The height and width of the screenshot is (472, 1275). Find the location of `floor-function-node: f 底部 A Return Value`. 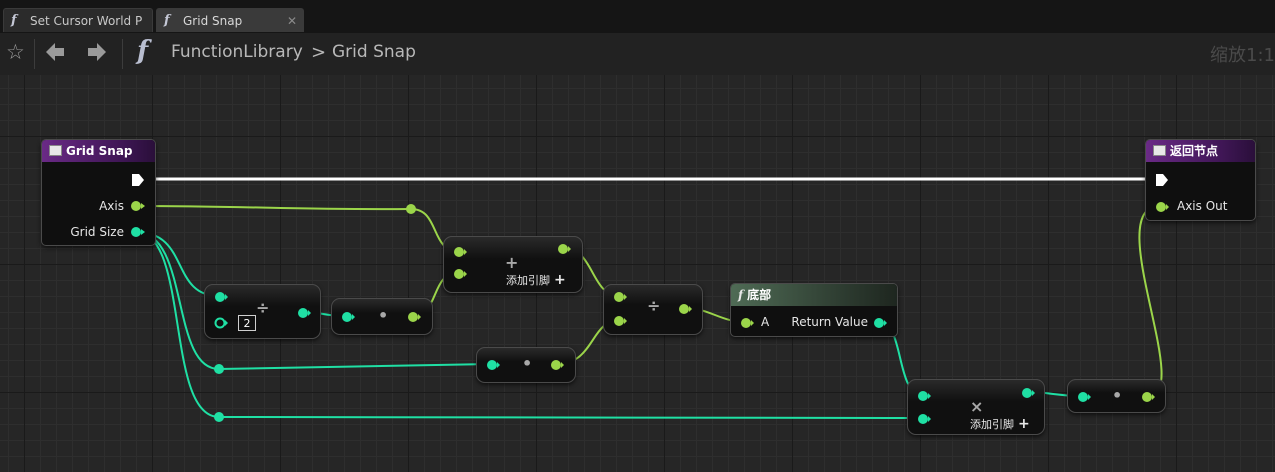

floor-function-node: f 底部 A Return Value is located at coordinates (814, 310).